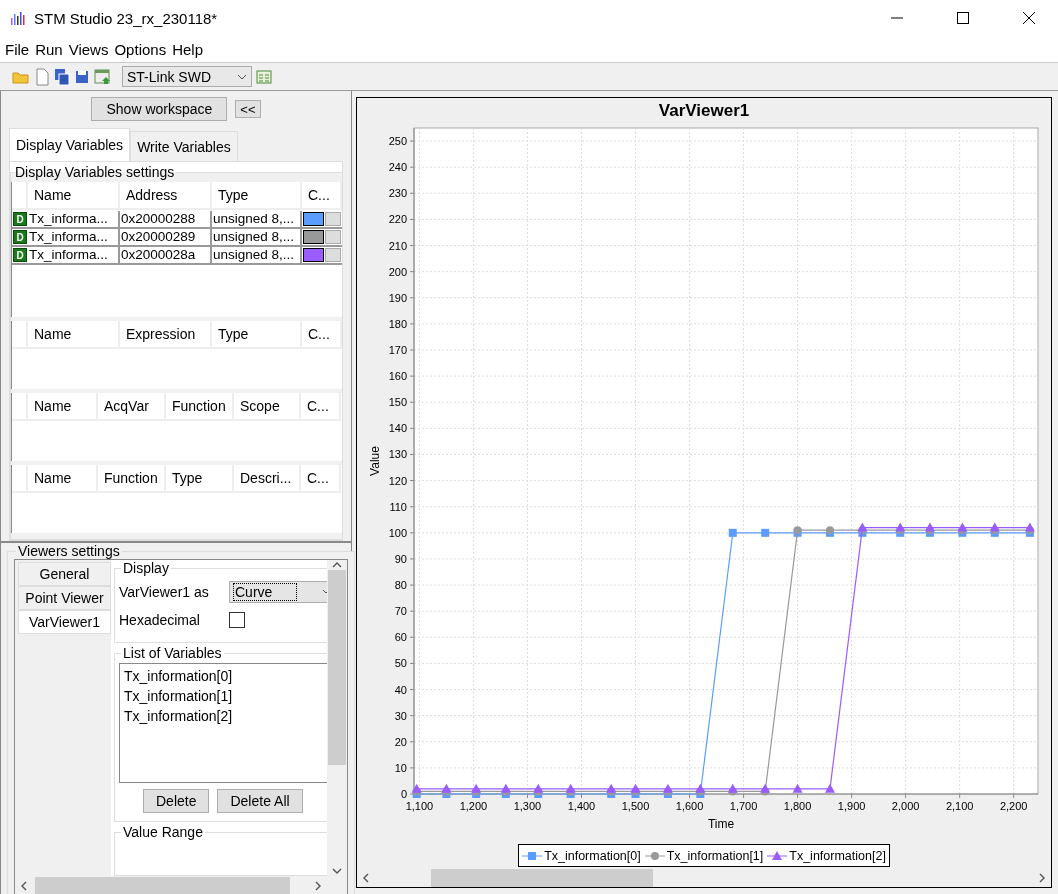 Image resolution: width=1058 pixels, height=894 pixels. I want to click on tick-label: 2,000, so click(905, 806).